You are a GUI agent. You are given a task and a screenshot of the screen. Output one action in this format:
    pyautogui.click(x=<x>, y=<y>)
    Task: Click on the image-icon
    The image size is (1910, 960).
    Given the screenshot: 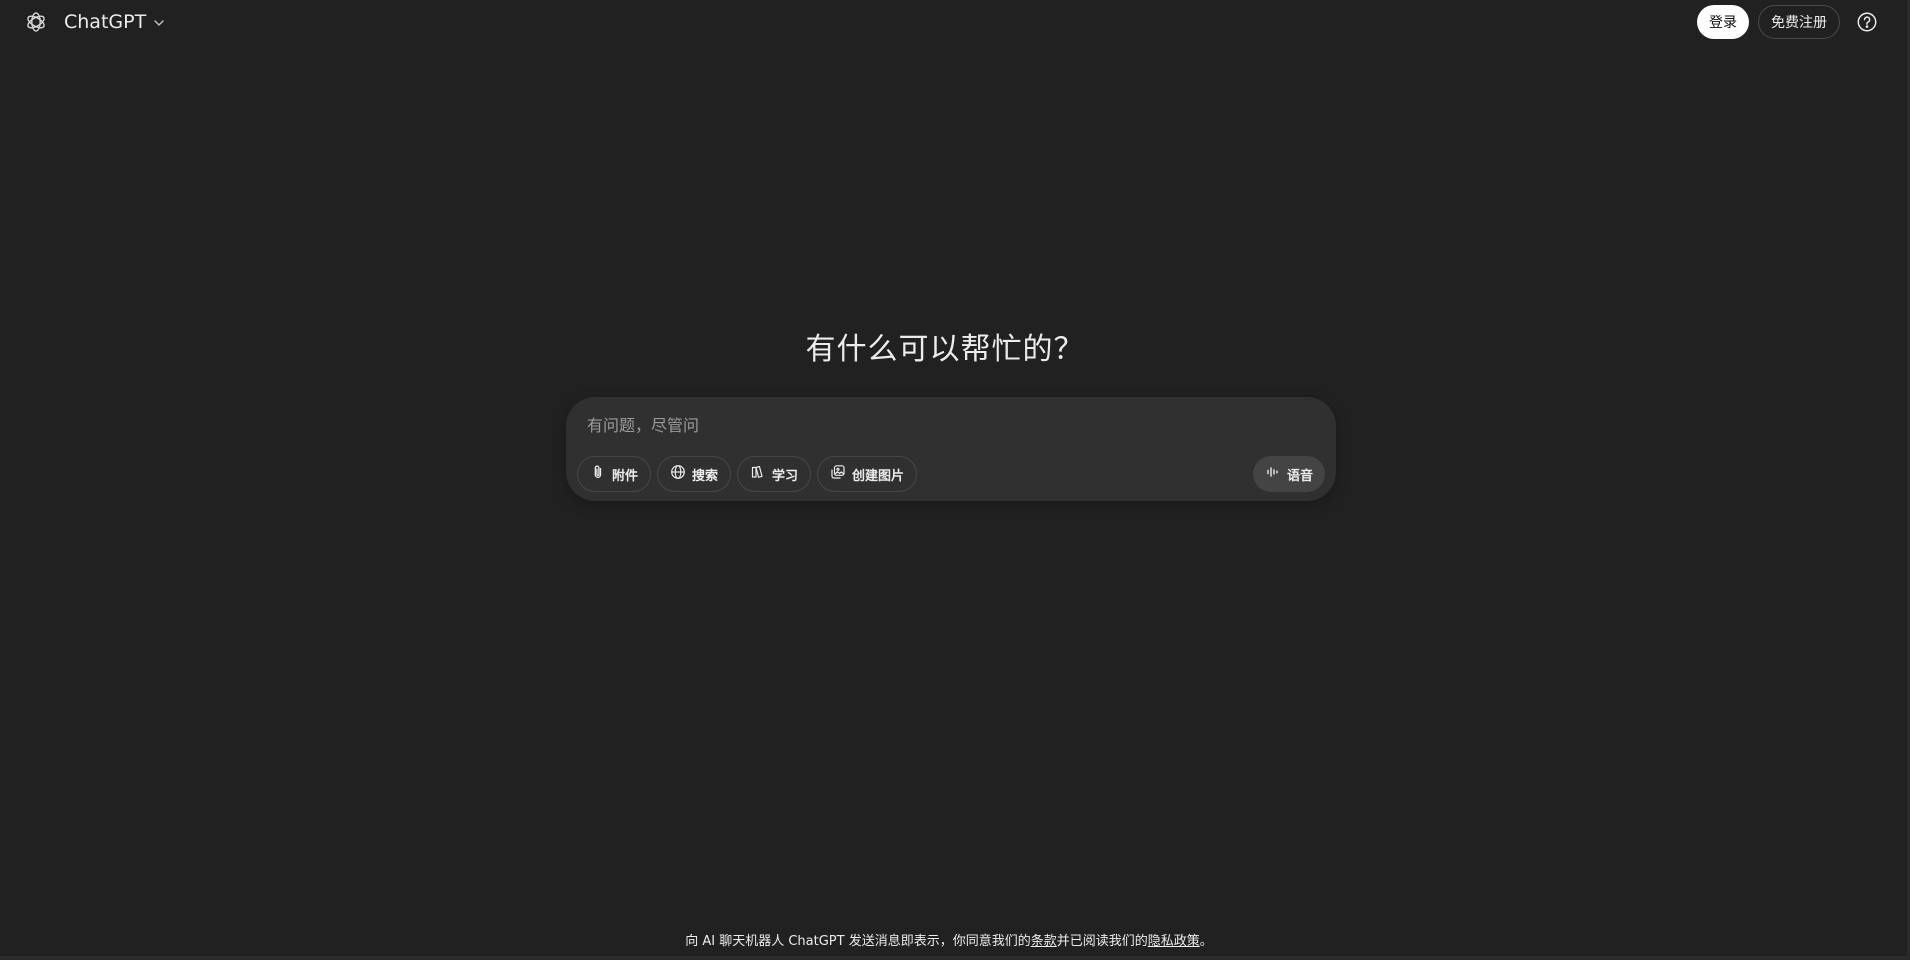 What is the action you would take?
    pyautogui.click(x=838, y=474)
    